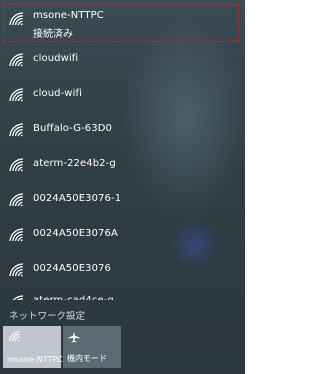  What do you see at coordinates (122, 97) in the screenshot?
I see `network-item: cloud-wifi` at bounding box center [122, 97].